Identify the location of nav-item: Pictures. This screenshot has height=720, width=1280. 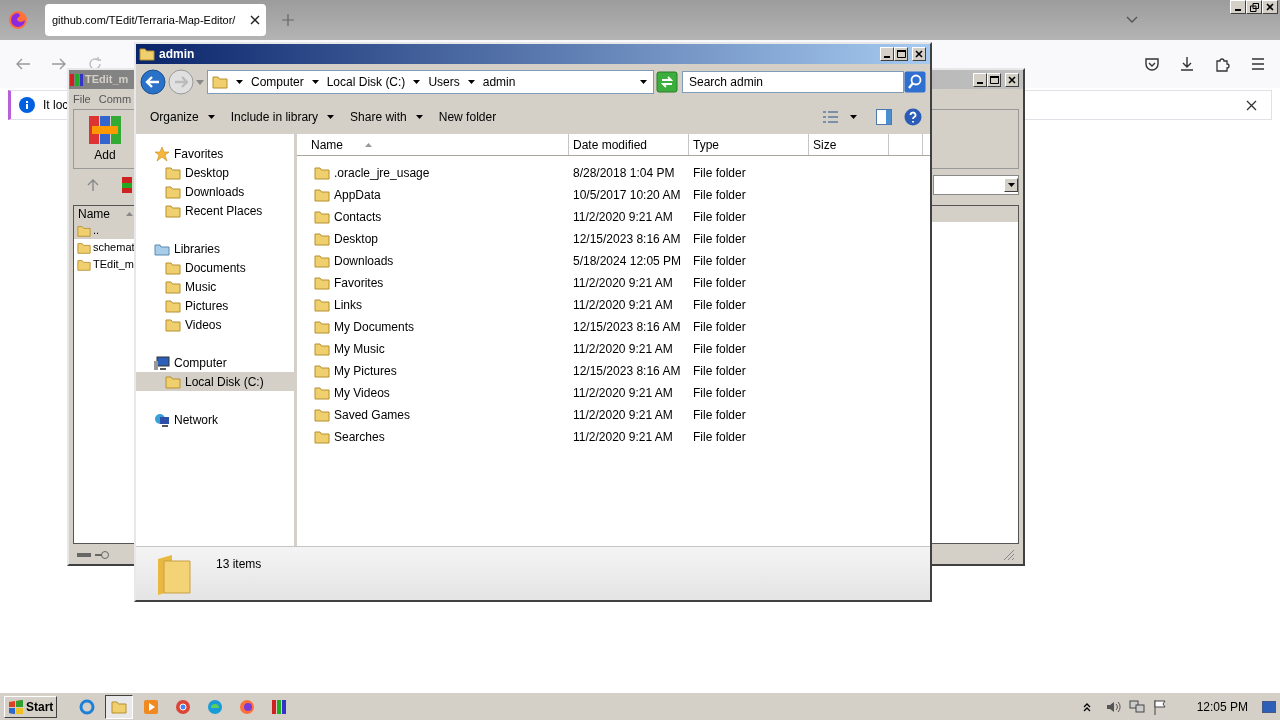
(215, 305).